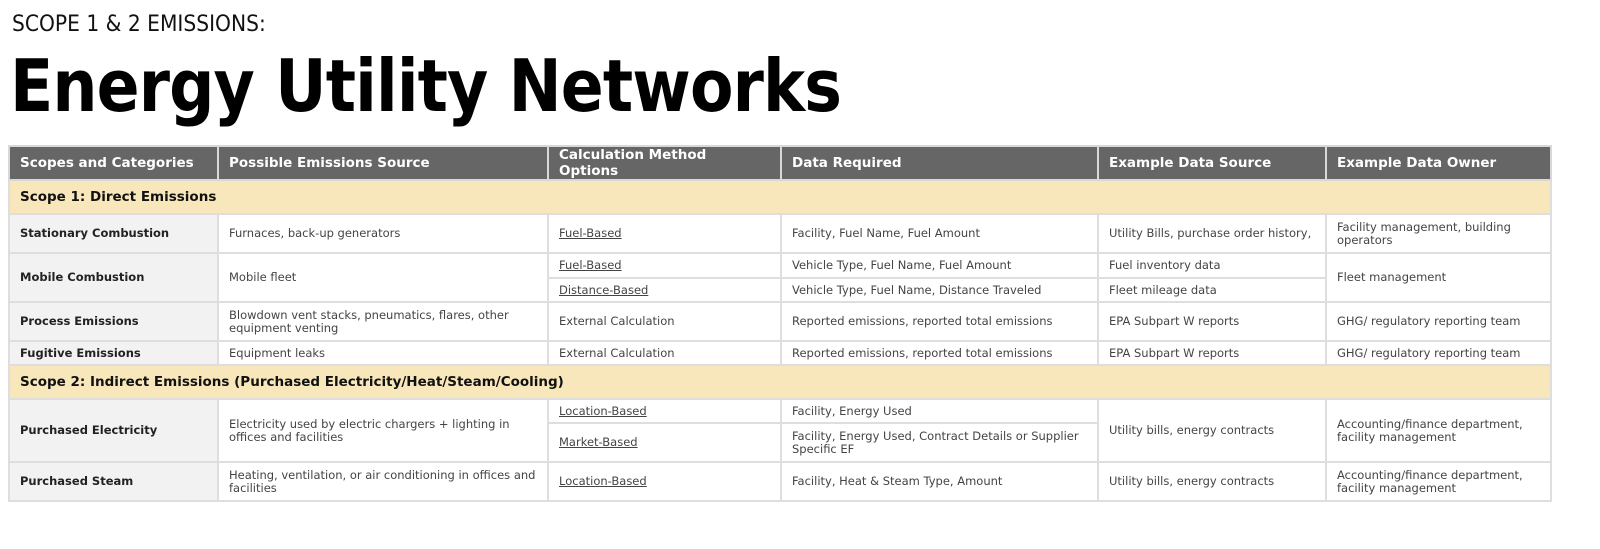 The width and height of the screenshot is (1600, 549). Describe the element at coordinates (1212, 290) in the screenshot. I see `data-source-cell: Fleet mileage data` at that location.